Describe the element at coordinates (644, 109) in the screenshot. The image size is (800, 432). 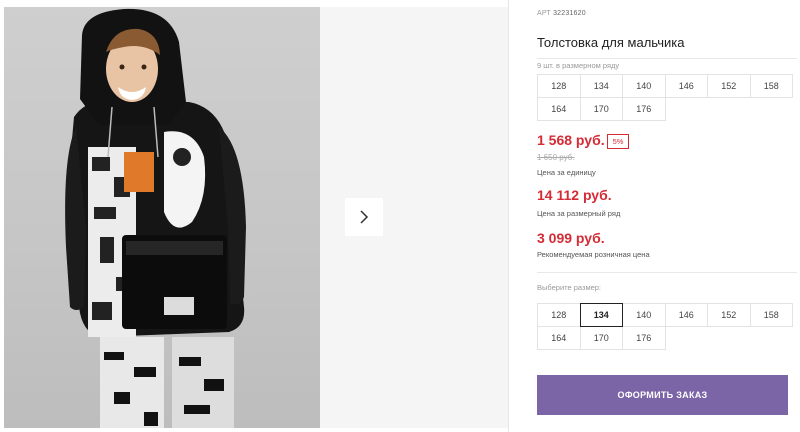
I see `size-row-cell: 176` at that location.